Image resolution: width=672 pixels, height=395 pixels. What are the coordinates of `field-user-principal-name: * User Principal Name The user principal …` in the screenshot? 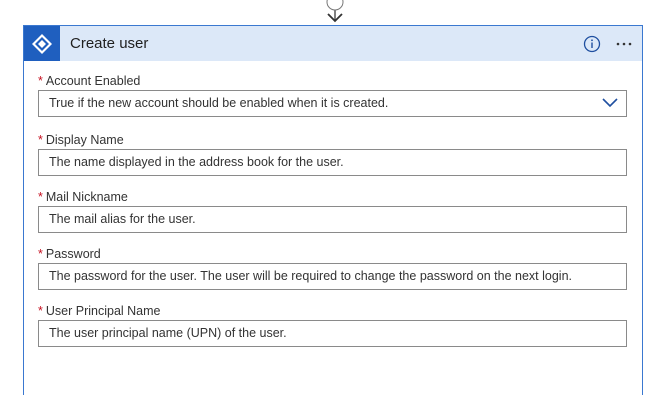 It's located at (333, 325).